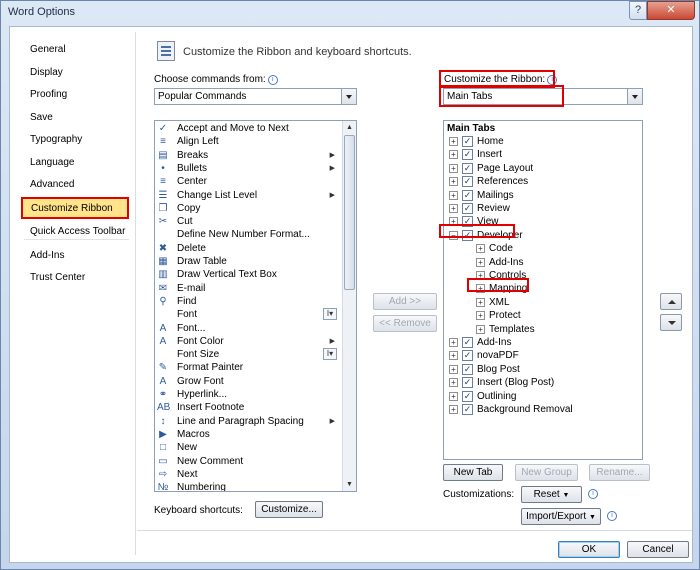 The image size is (700, 570). What do you see at coordinates (543, 96) in the screenshot?
I see `customize-ribbon-dropdown: Main Tabs` at bounding box center [543, 96].